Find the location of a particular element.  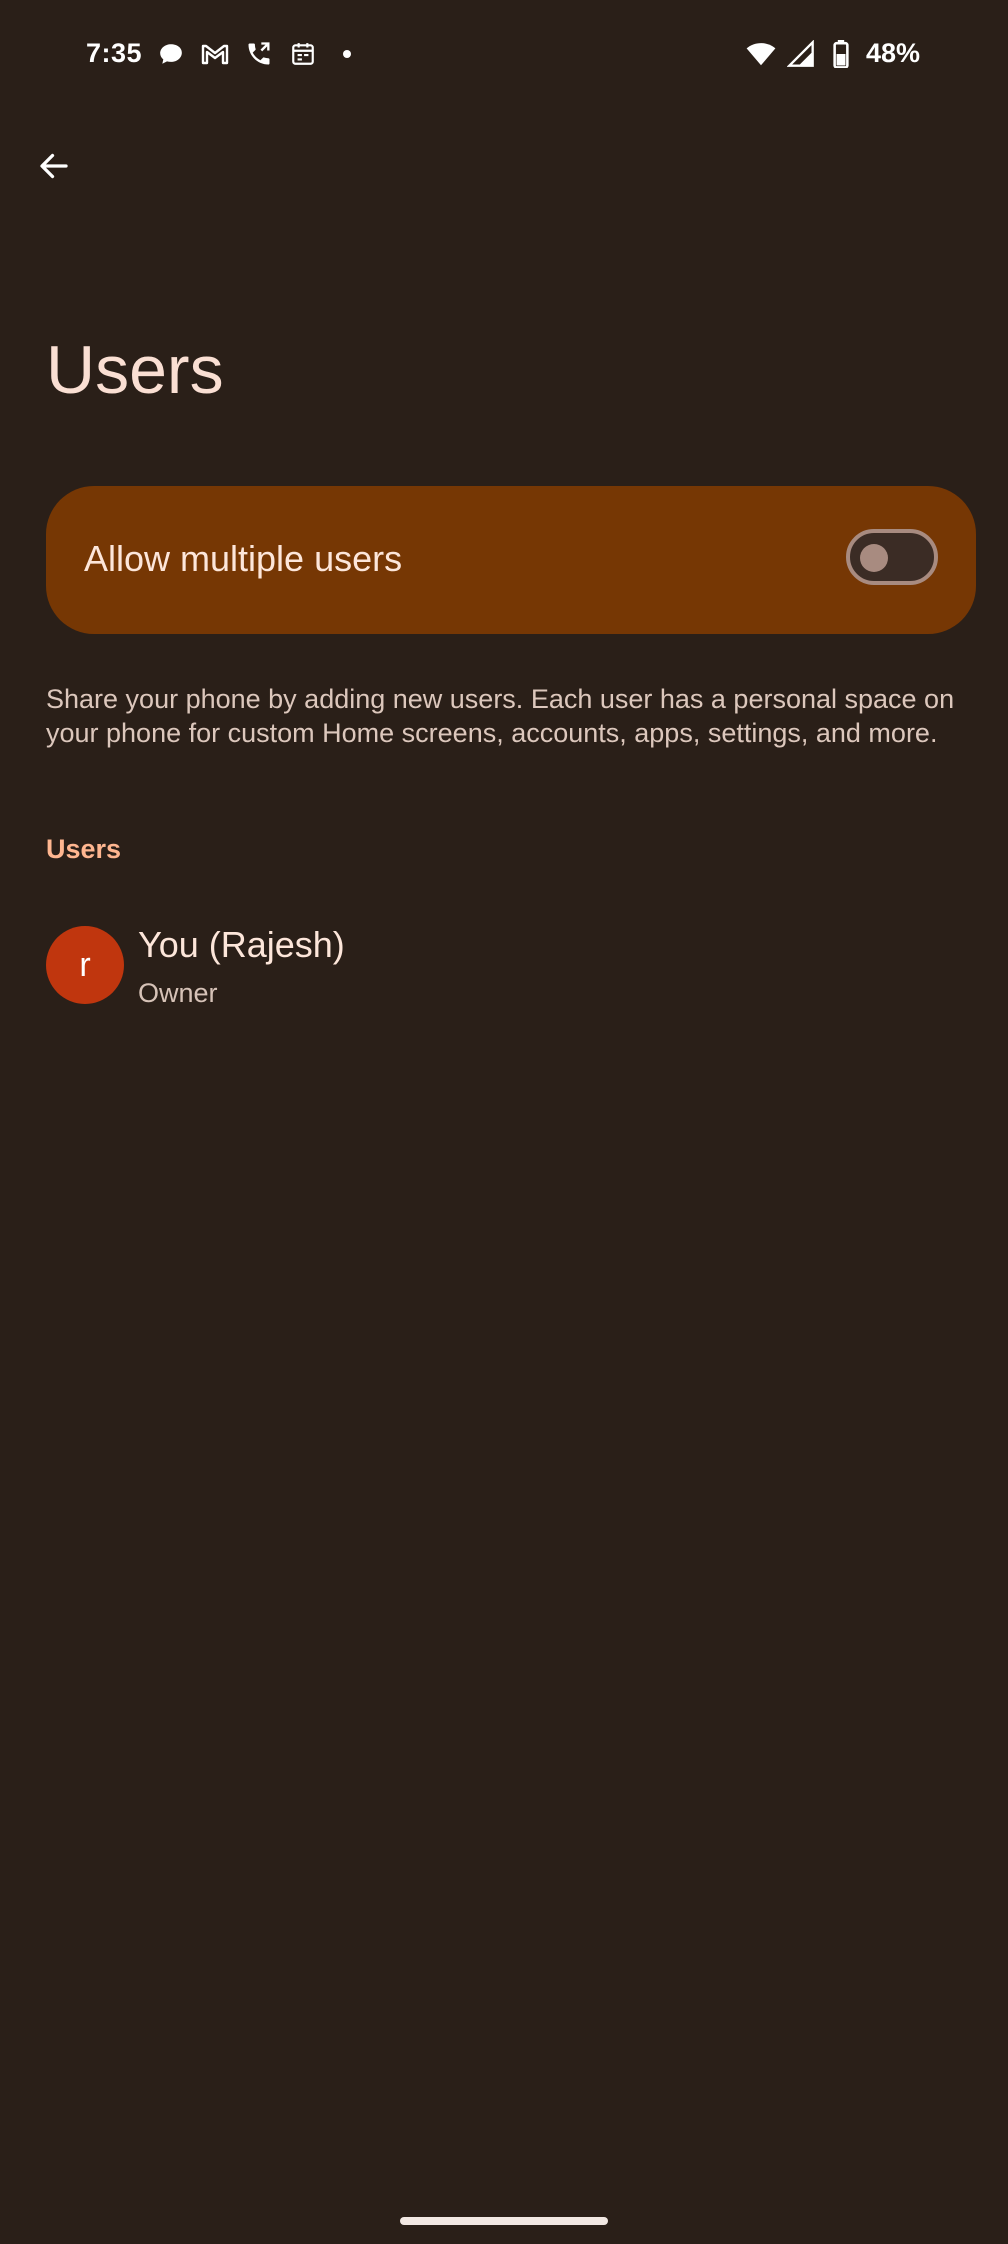

status-right: 48% is located at coordinates (833, 53).